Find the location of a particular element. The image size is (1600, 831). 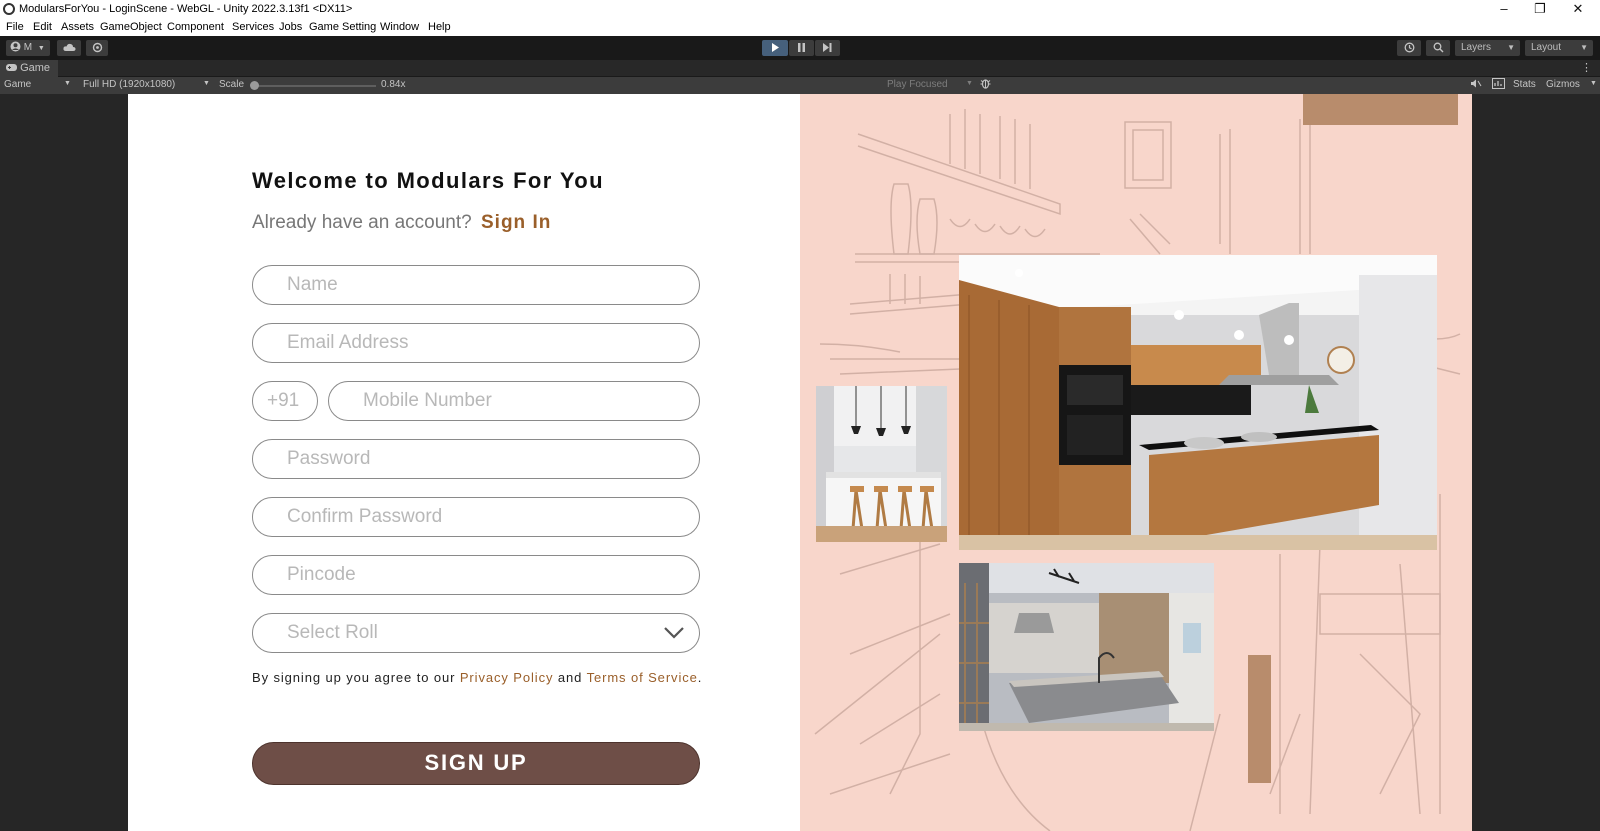

restore-button: ❐ is located at coordinates (1540, 9).